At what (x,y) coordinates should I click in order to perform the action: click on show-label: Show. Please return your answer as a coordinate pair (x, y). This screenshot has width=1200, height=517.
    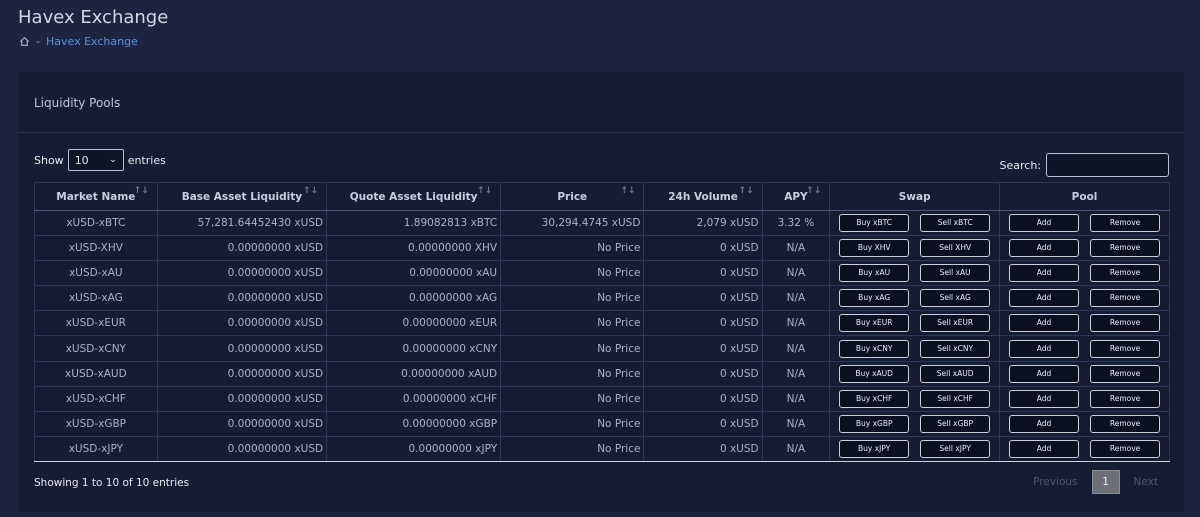
    Looking at the image, I should click on (49, 160).